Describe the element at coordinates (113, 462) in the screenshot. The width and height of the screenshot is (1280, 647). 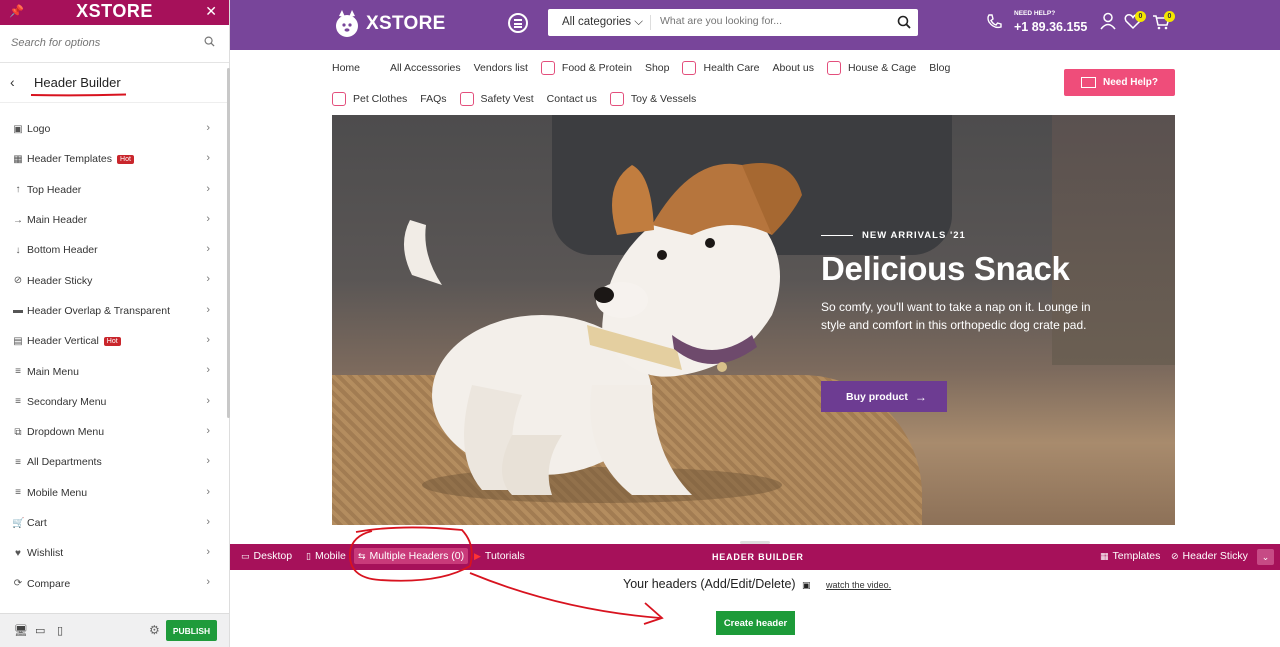
I see `sidebar-item-all-departments: ≡ All Departments ›` at that location.